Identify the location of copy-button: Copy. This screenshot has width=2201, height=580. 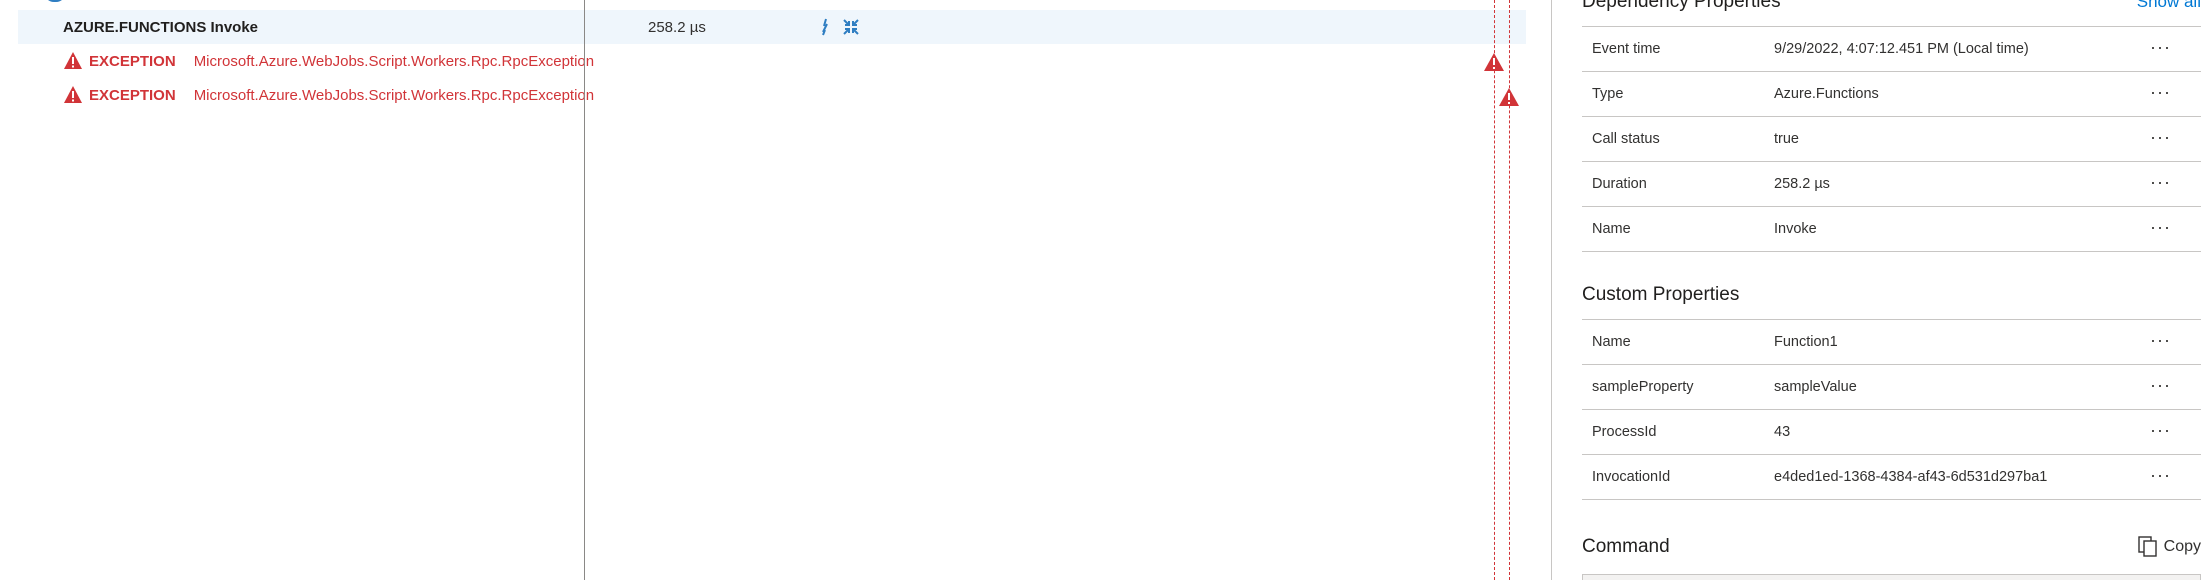
(2169, 547).